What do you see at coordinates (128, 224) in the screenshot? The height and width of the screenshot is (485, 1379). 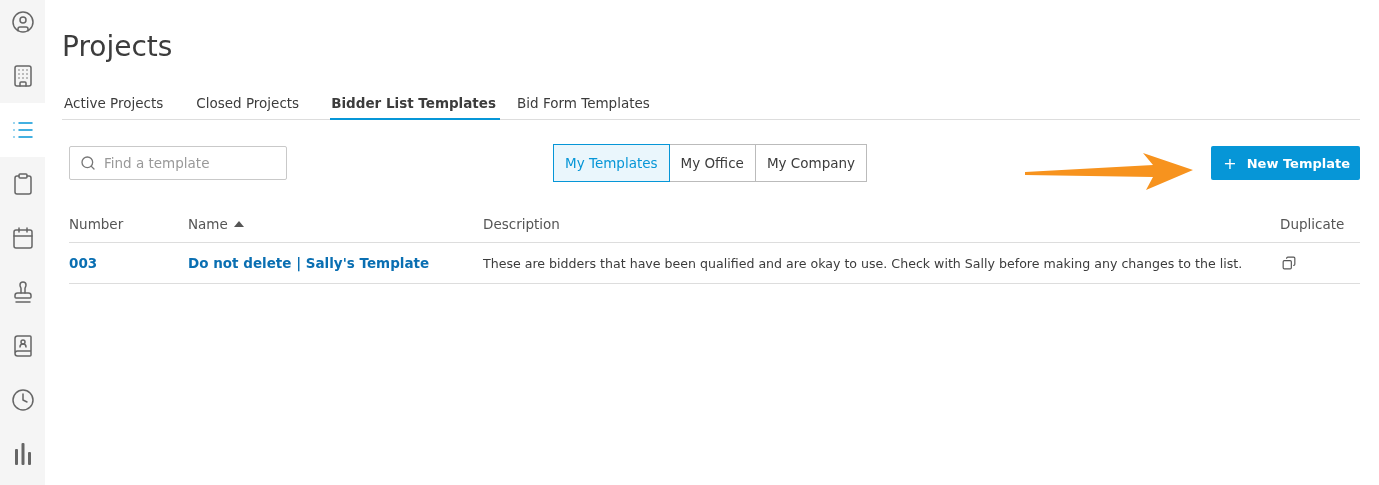 I see `column-header: Number` at bounding box center [128, 224].